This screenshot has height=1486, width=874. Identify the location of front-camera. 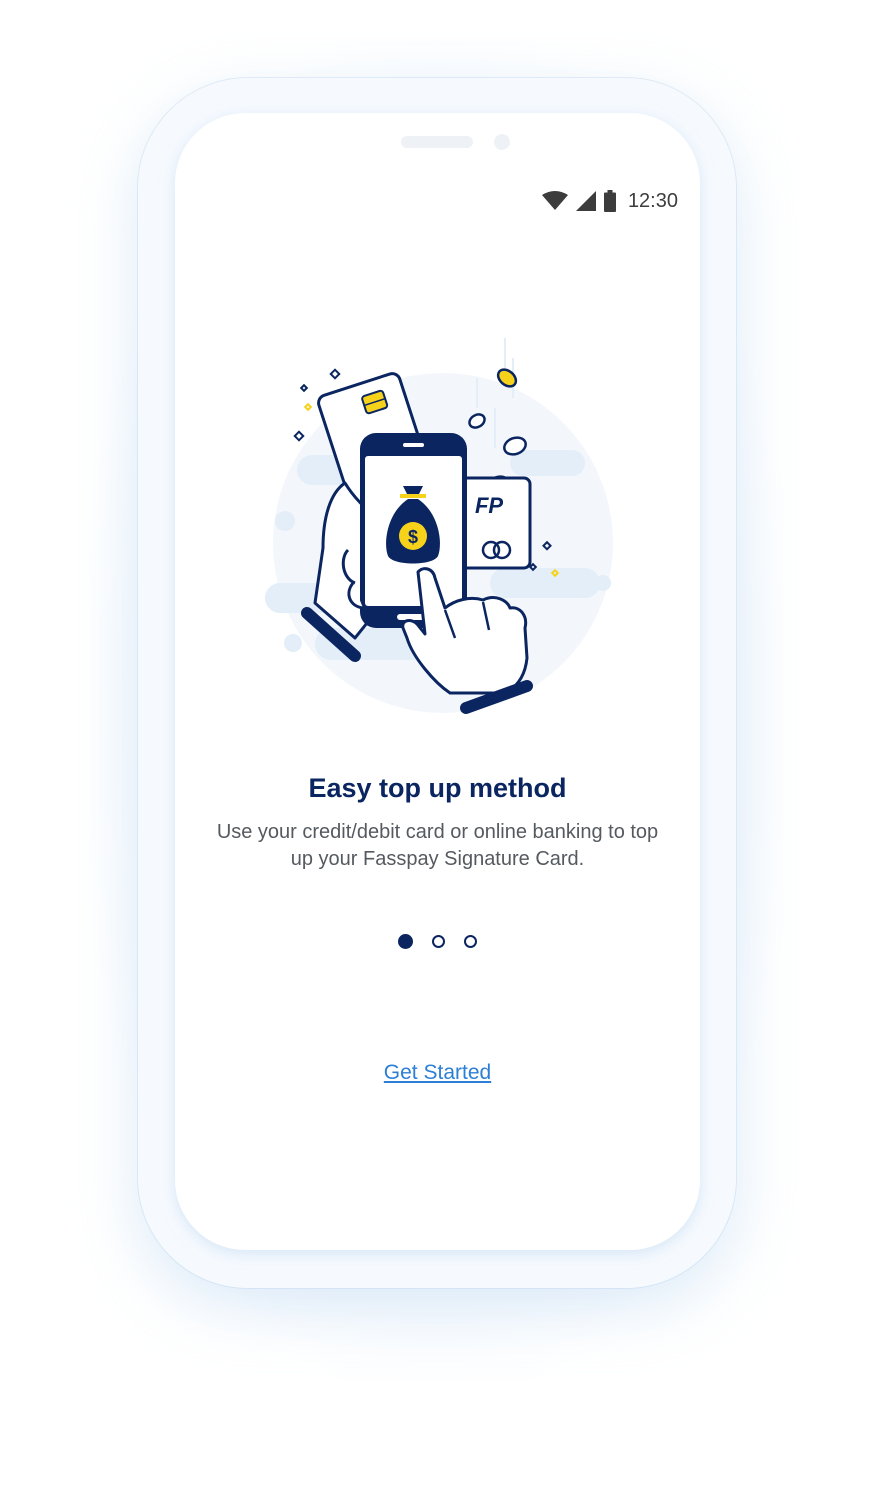
(502, 142).